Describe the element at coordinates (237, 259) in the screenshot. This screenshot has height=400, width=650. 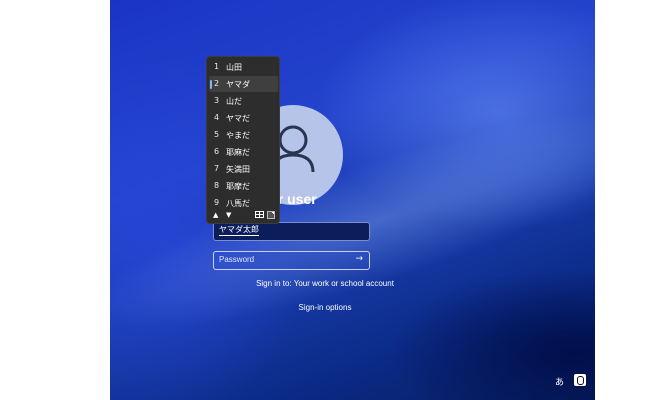
I see `password-placeholder: Password` at that location.